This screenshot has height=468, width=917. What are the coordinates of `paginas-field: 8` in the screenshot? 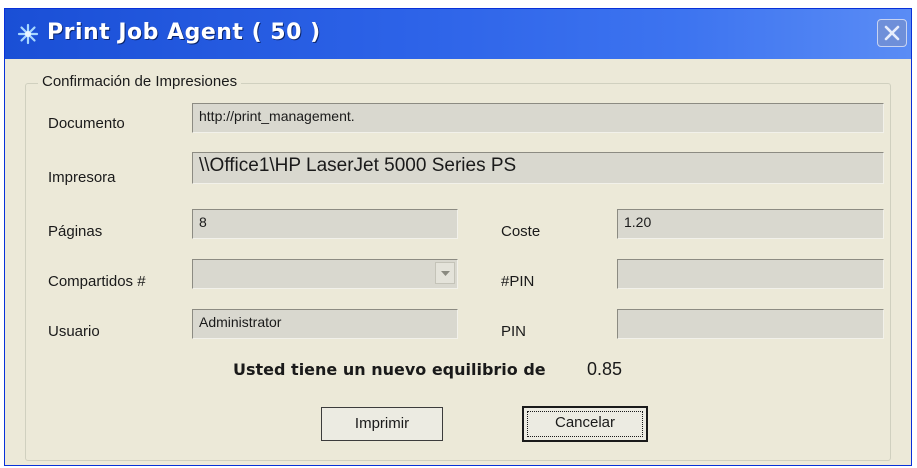 It's located at (325, 224).